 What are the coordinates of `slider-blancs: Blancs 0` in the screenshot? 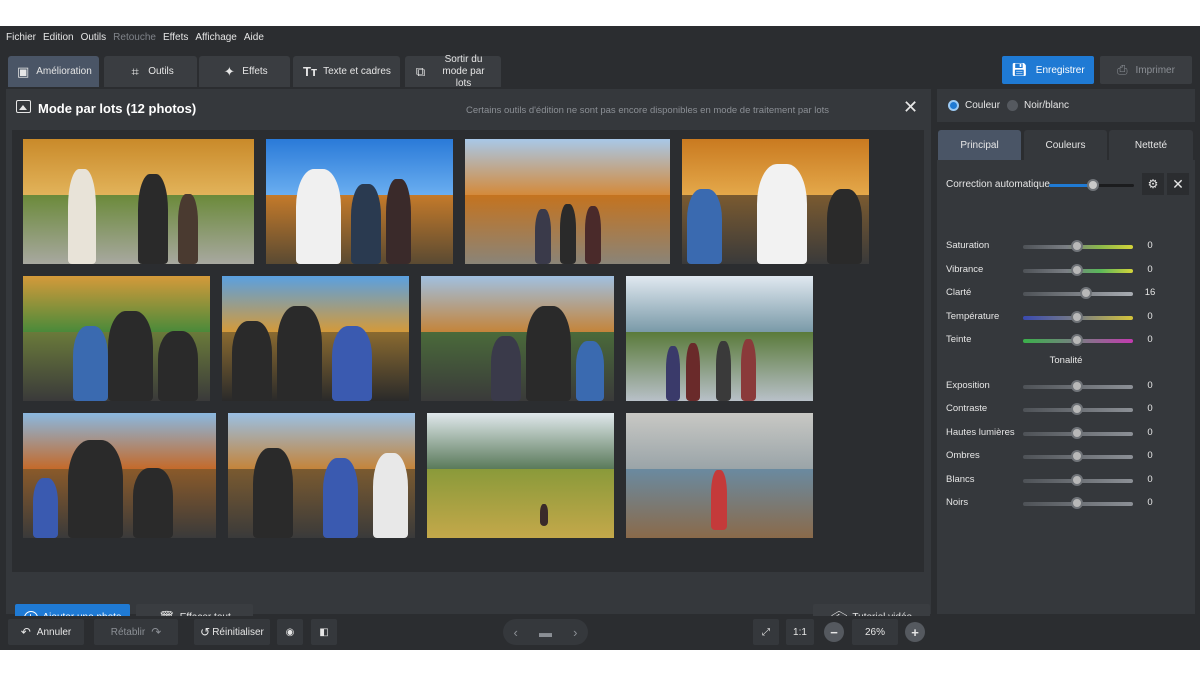 It's located at (1066, 482).